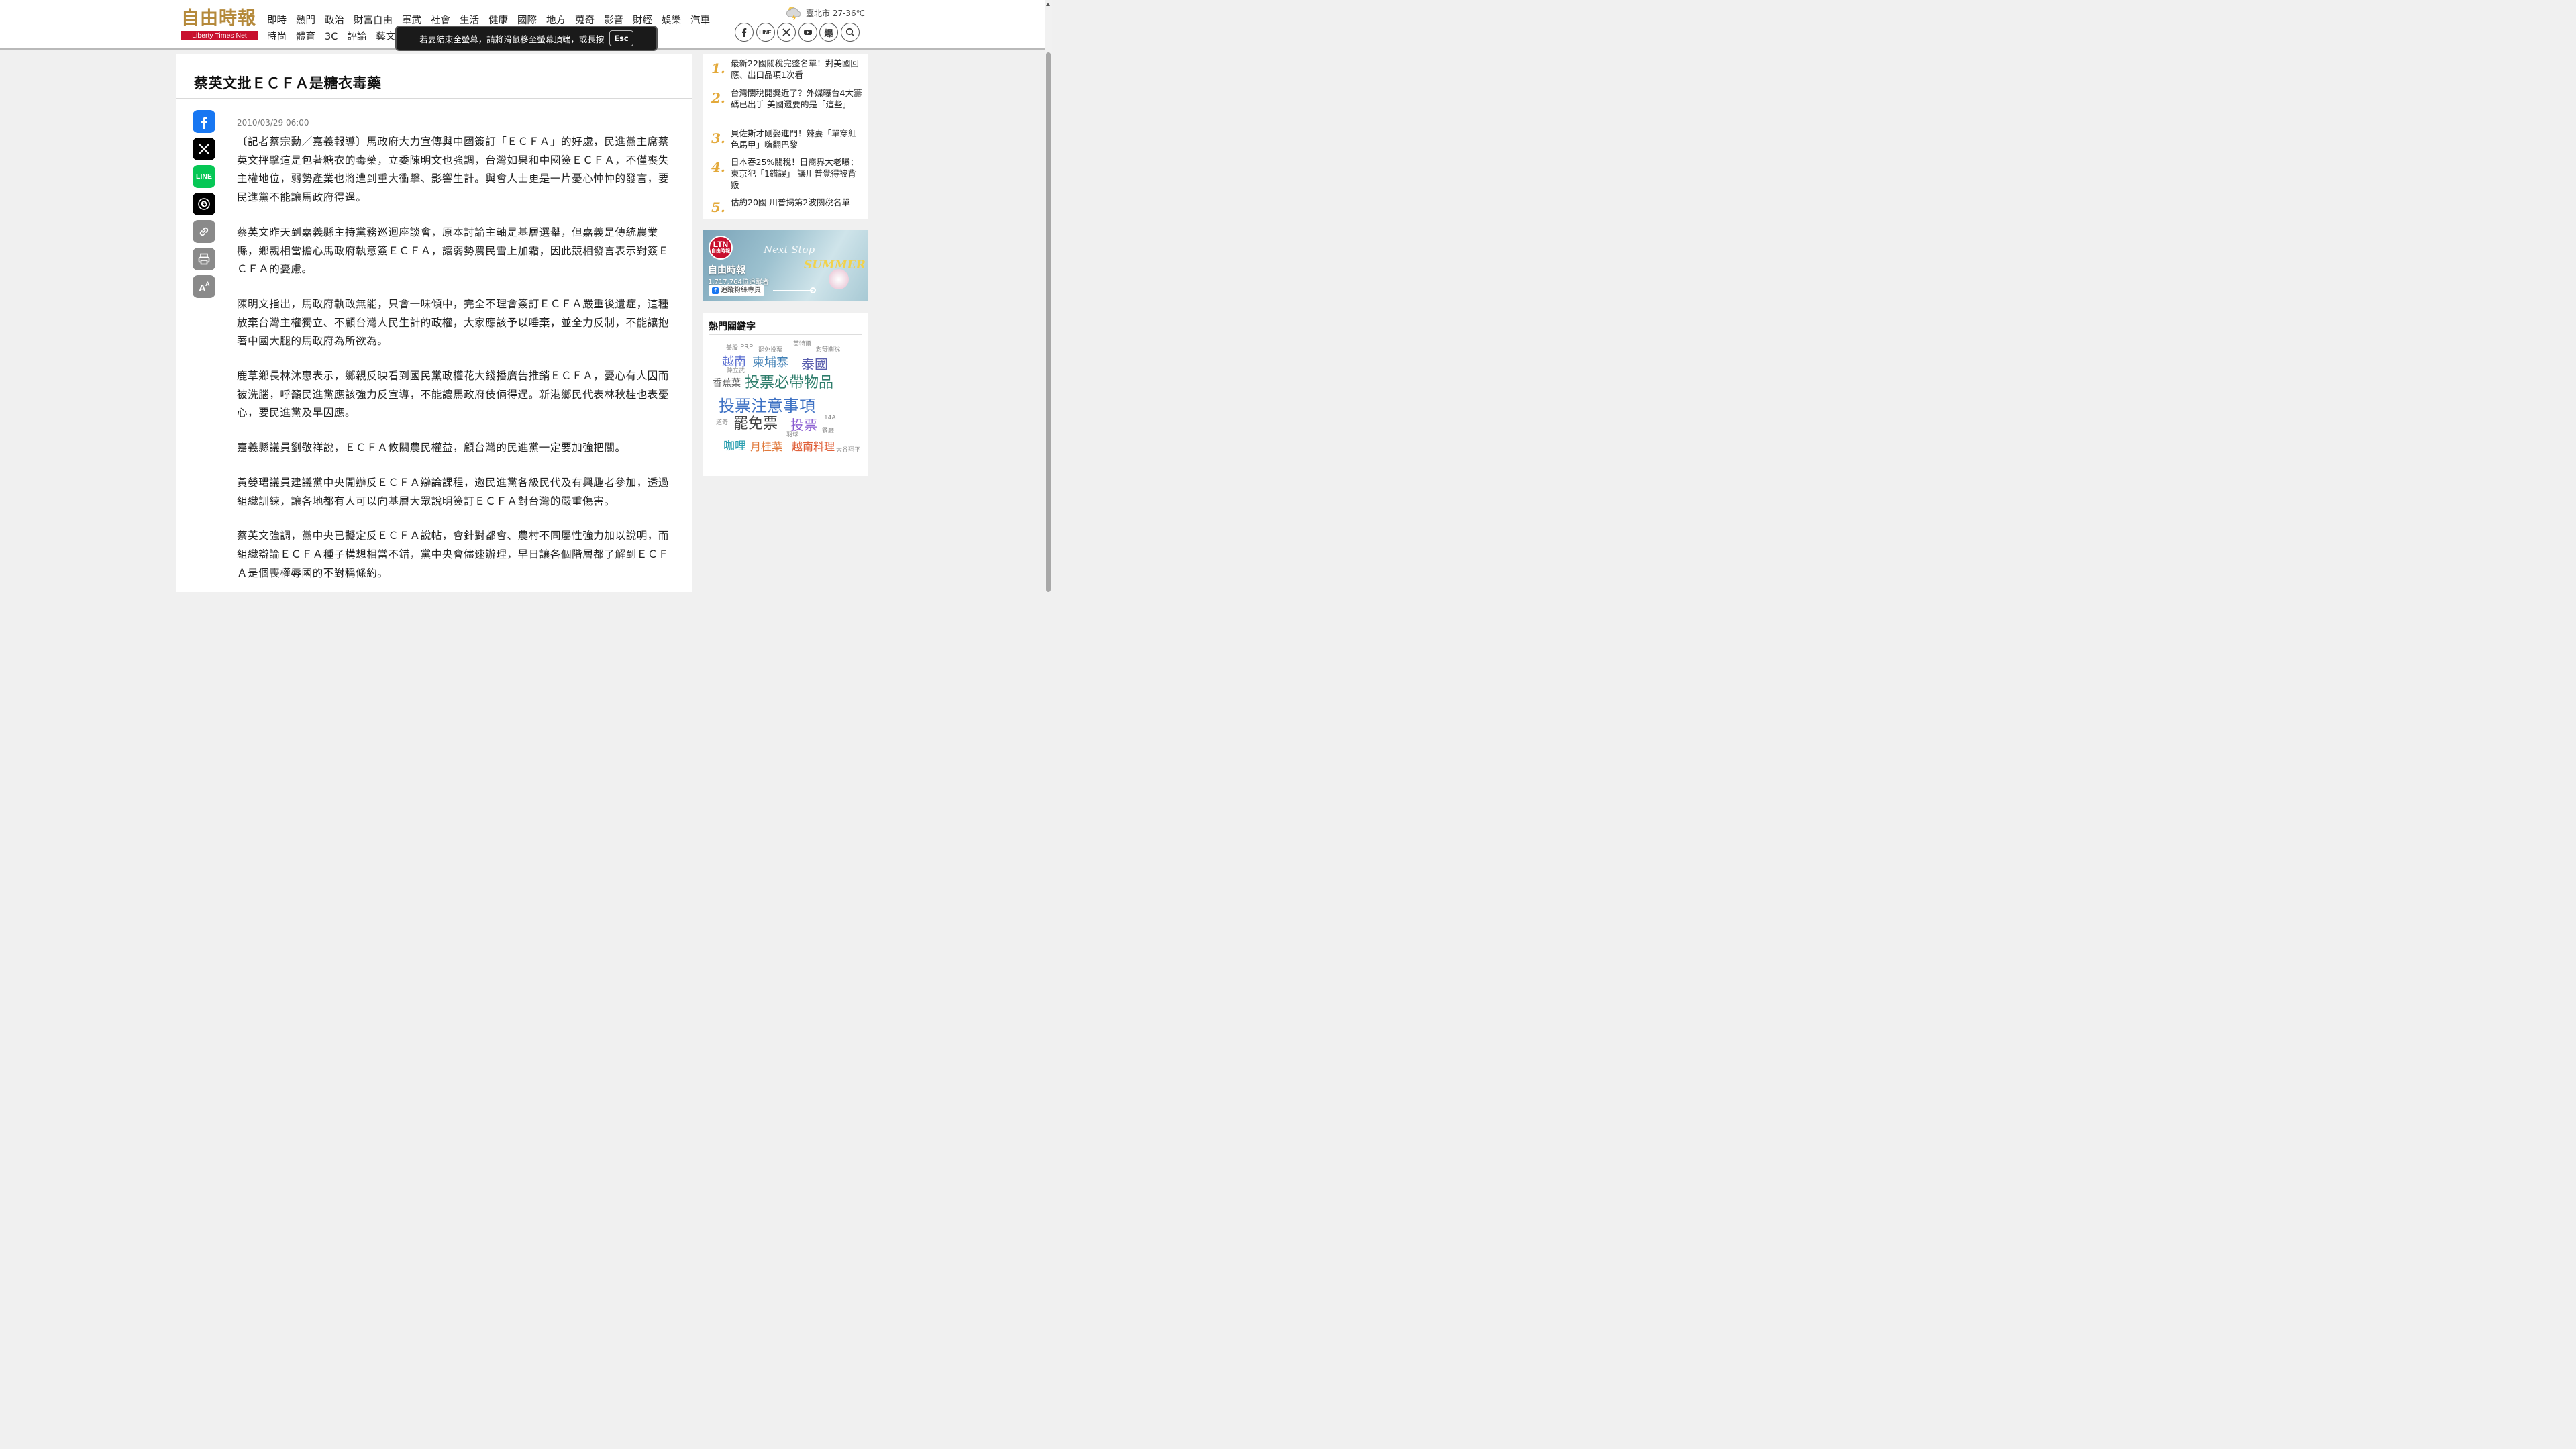 Image resolution: width=2576 pixels, height=1449 pixels. What do you see at coordinates (434, 98) in the screenshot?
I see `title-divider` at bounding box center [434, 98].